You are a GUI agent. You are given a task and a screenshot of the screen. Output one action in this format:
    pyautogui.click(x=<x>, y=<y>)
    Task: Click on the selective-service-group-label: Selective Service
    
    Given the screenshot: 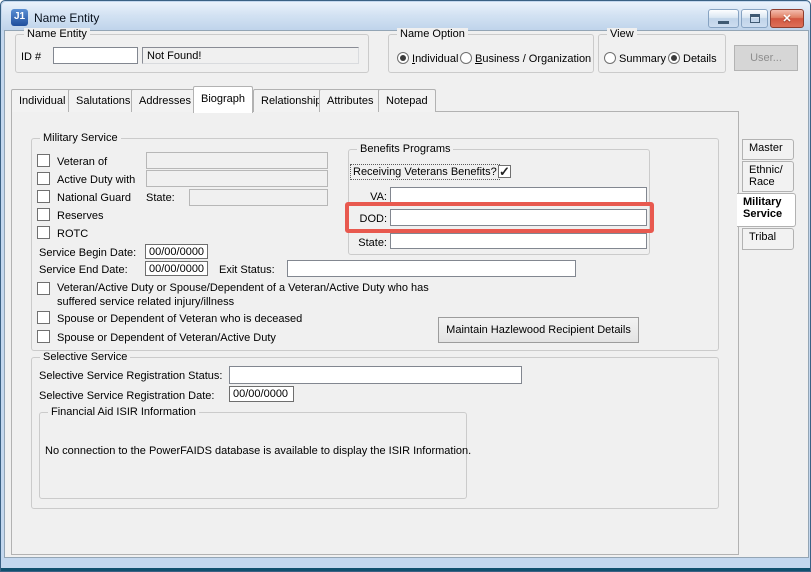 What is the action you would take?
    pyautogui.click(x=85, y=357)
    